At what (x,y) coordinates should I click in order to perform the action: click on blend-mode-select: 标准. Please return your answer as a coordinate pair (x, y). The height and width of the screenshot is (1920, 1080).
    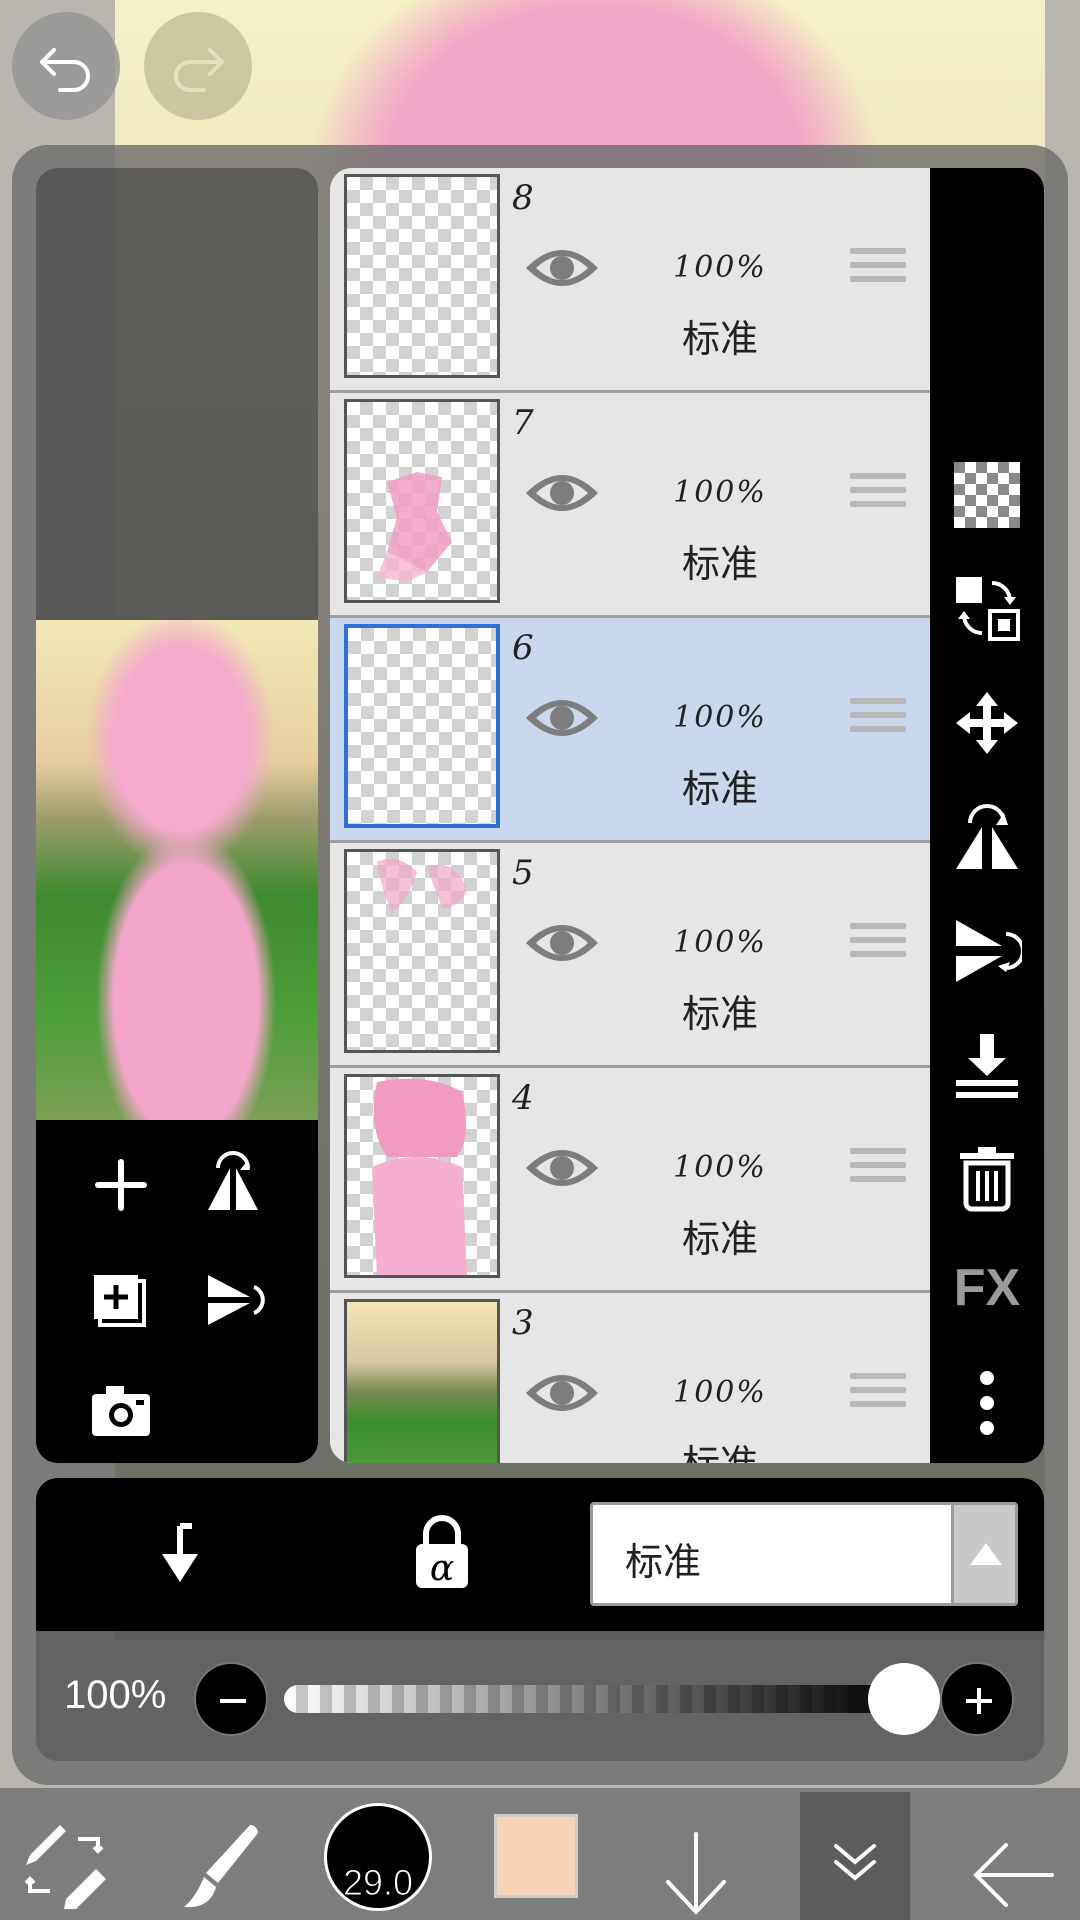
    Looking at the image, I should click on (804, 1554).